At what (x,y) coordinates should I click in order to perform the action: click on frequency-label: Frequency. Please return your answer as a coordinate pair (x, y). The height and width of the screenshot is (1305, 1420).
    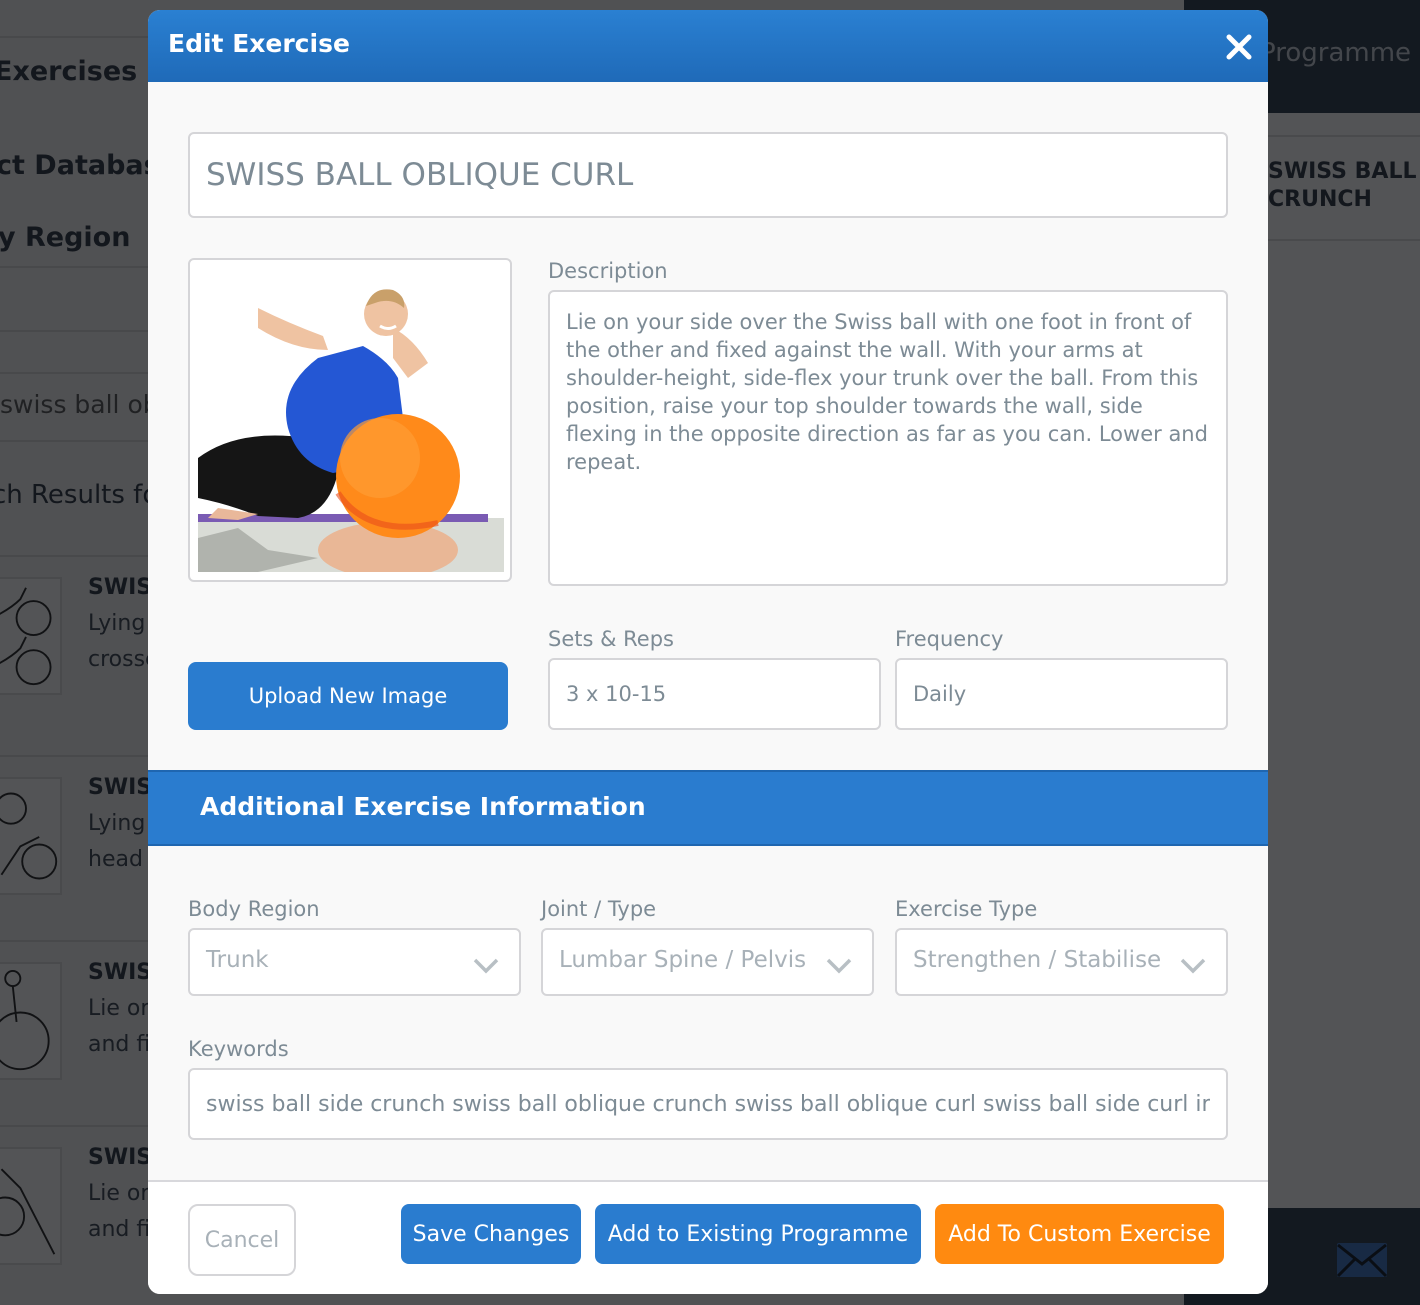
    Looking at the image, I should click on (949, 639).